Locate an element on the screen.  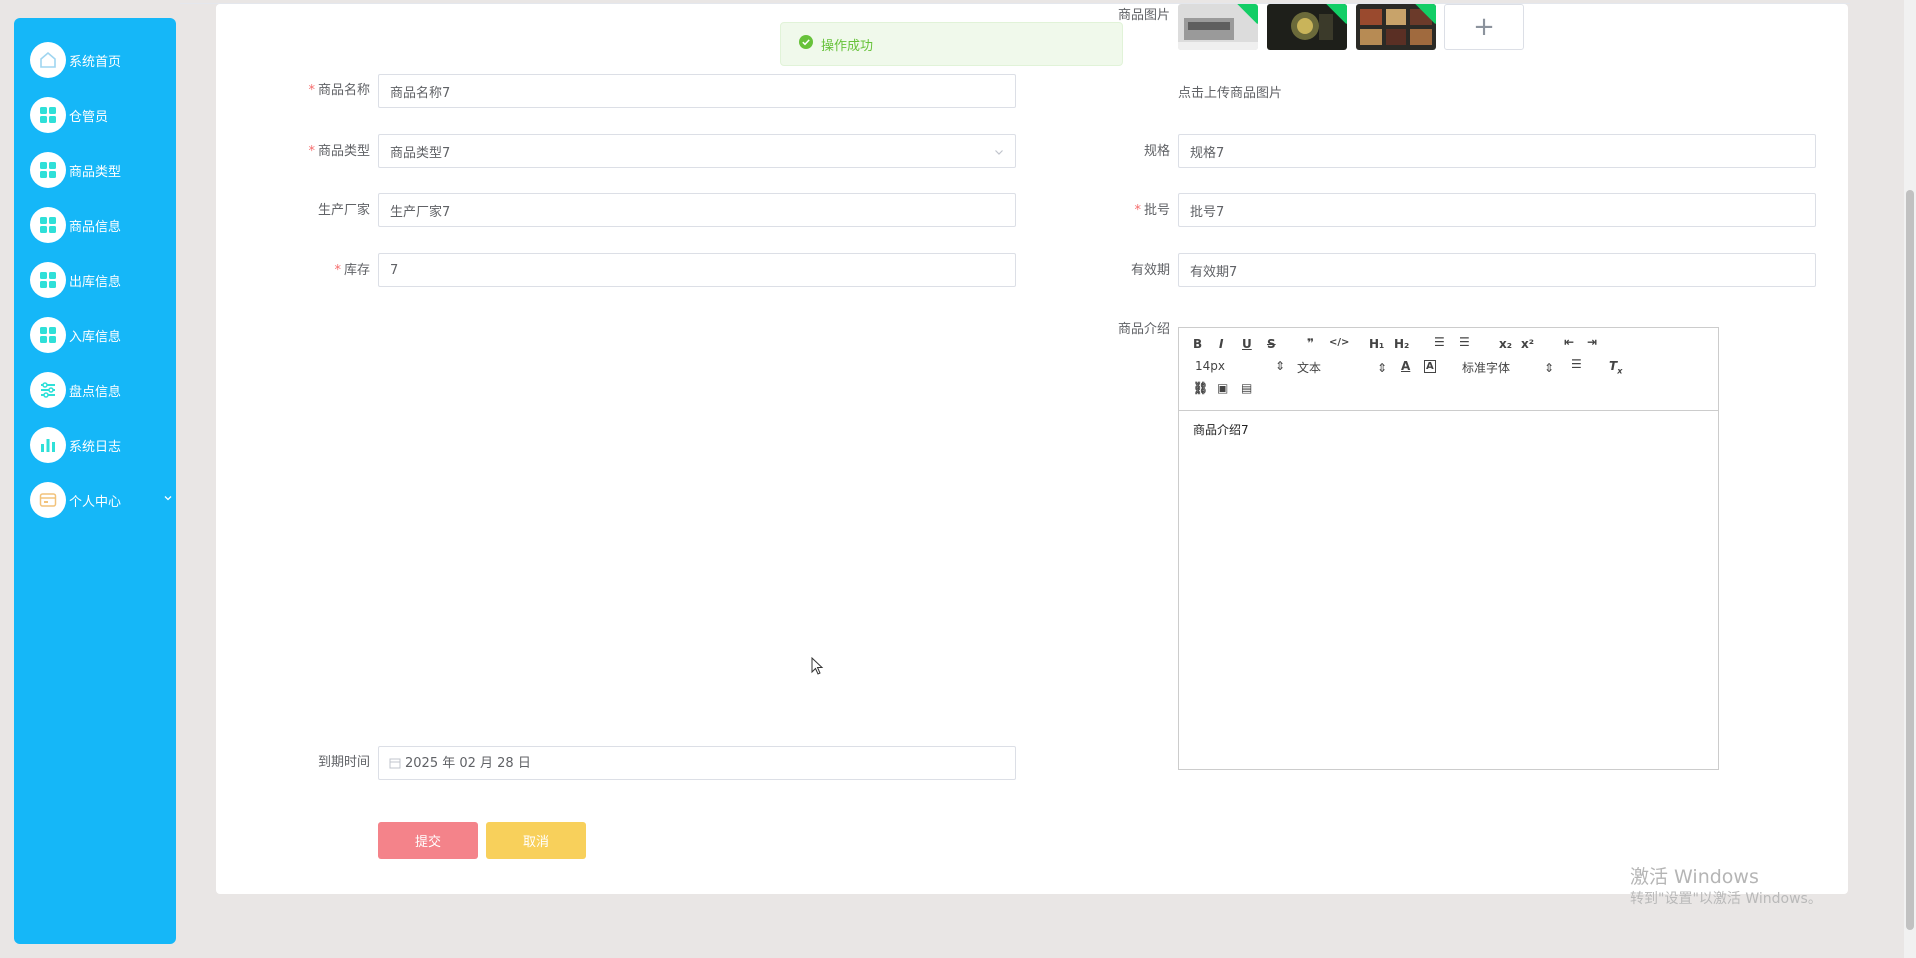
stock-label: * 库存 is located at coordinates (352, 270).